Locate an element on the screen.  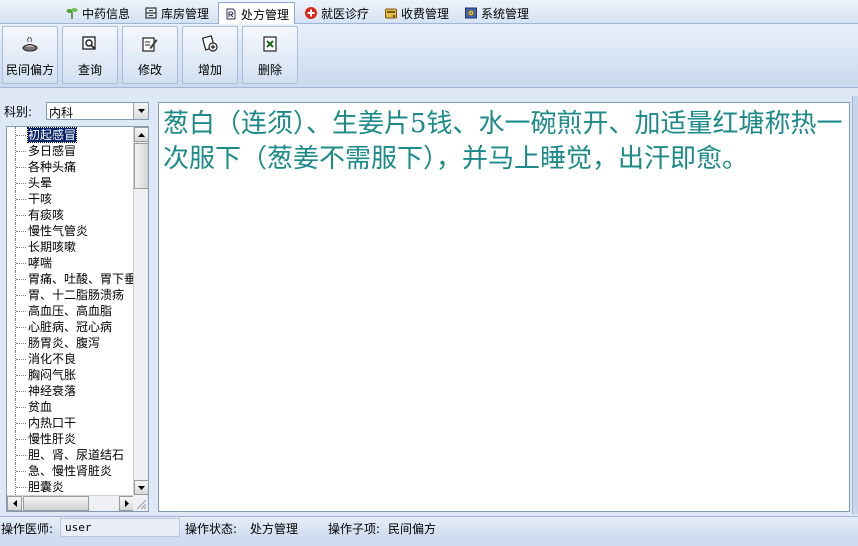
tree-item: 各种头痛 is located at coordinates (70, 167).